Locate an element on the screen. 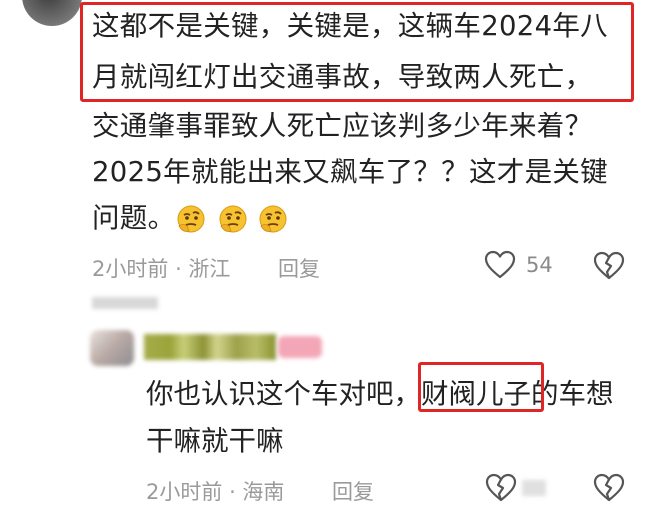 The height and width of the screenshot is (513, 650). comment-1-line-3: 交通肇事罪致人死亡应该判多少年来着？ is located at coordinates (342, 126).